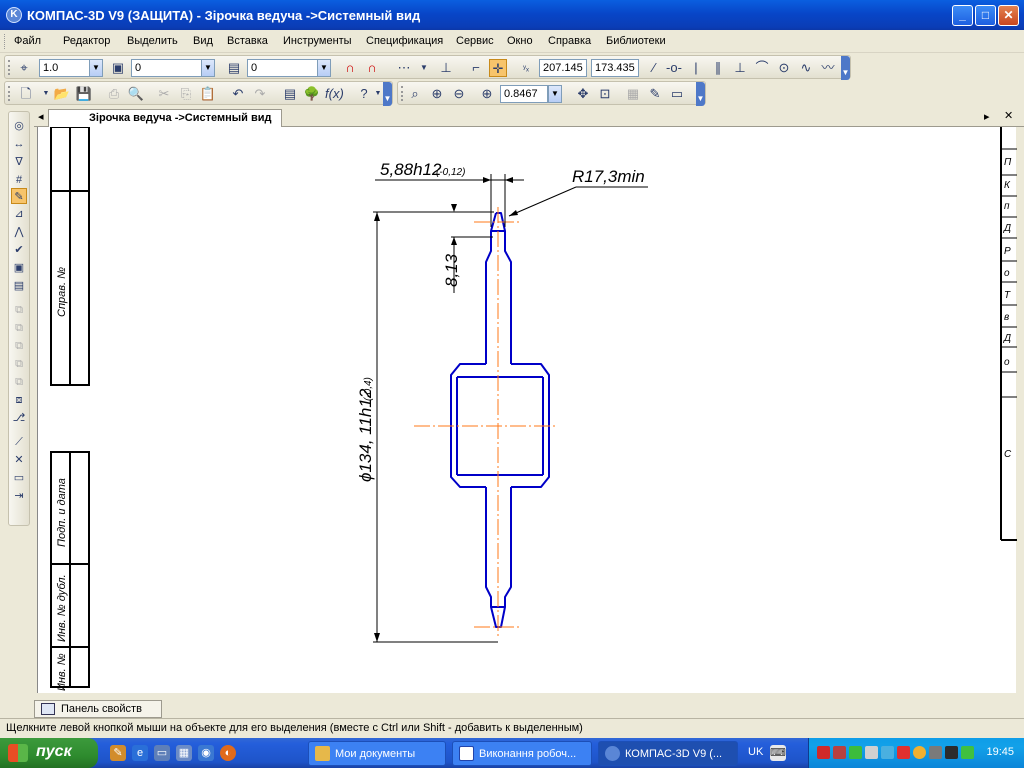 This screenshot has height=768, width=1024. Describe the element at coordinates (206, 753) in the screenshot. I see `messenger-icon: ◉` at that location.